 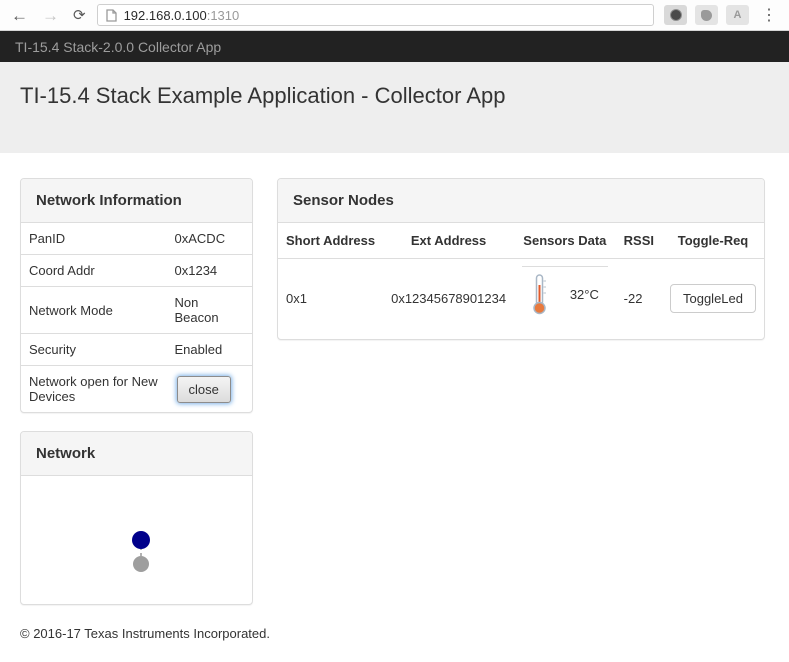 What do you see at coordinates (565, 241) in the screenshot?
I see `column-header: Sensors Data` at bounding box center [565, 241].